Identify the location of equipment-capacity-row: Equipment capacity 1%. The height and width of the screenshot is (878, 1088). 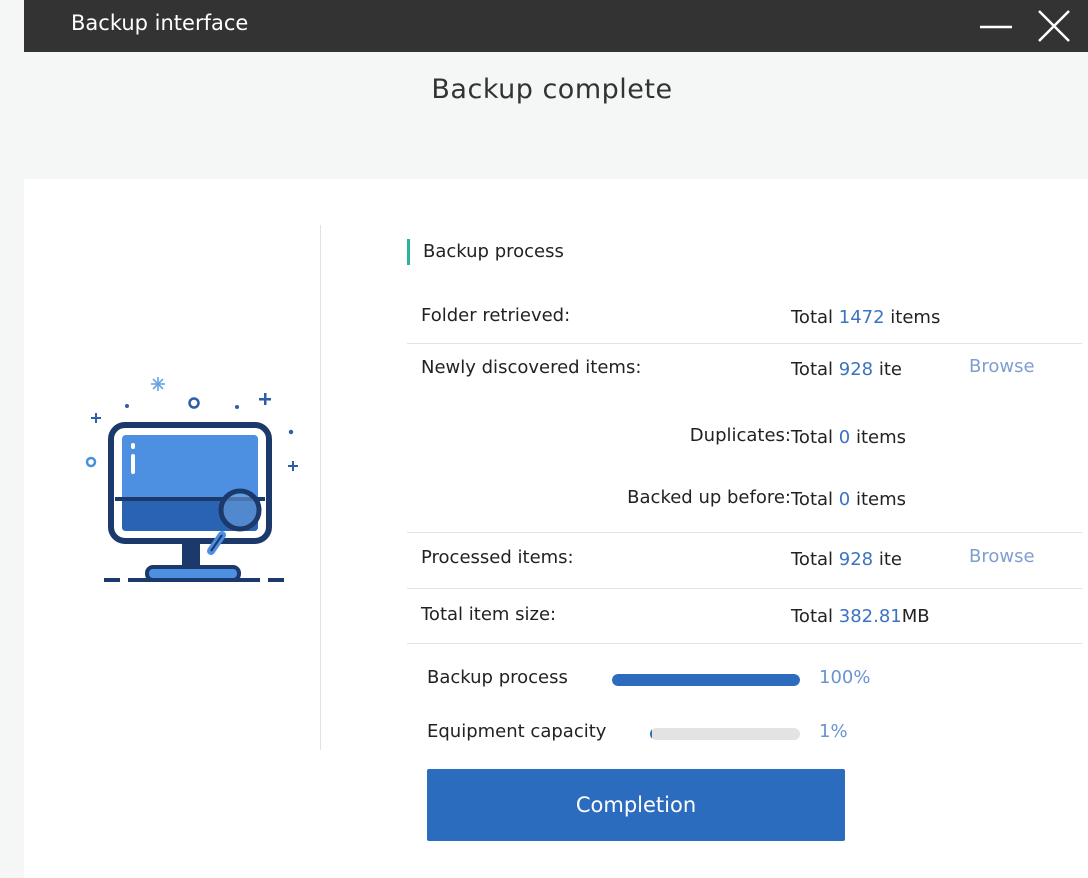
(667, 732).